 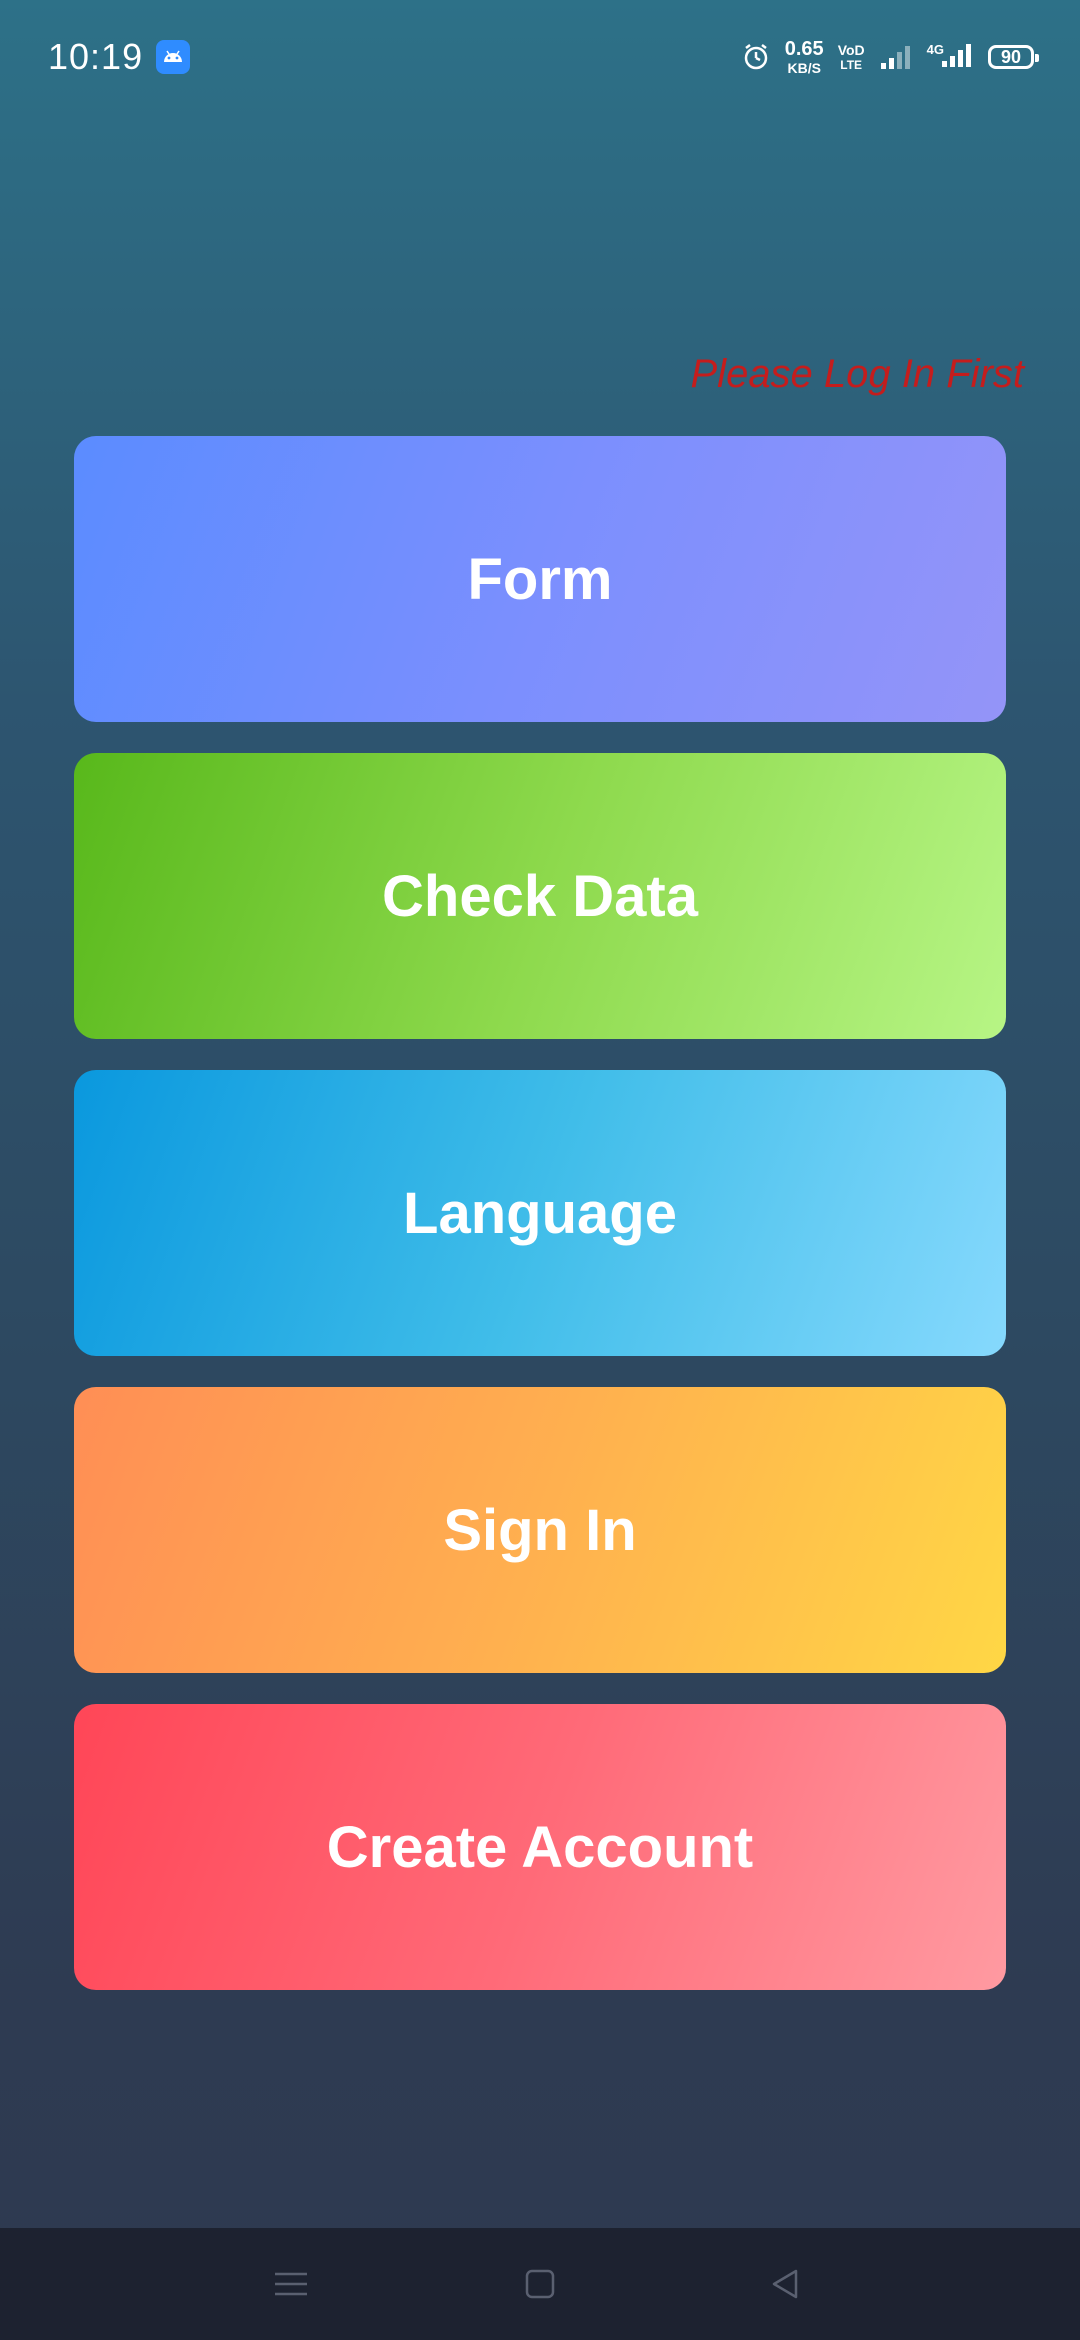 I want to click on status-time: 10:19, so click(x=96, y=56).